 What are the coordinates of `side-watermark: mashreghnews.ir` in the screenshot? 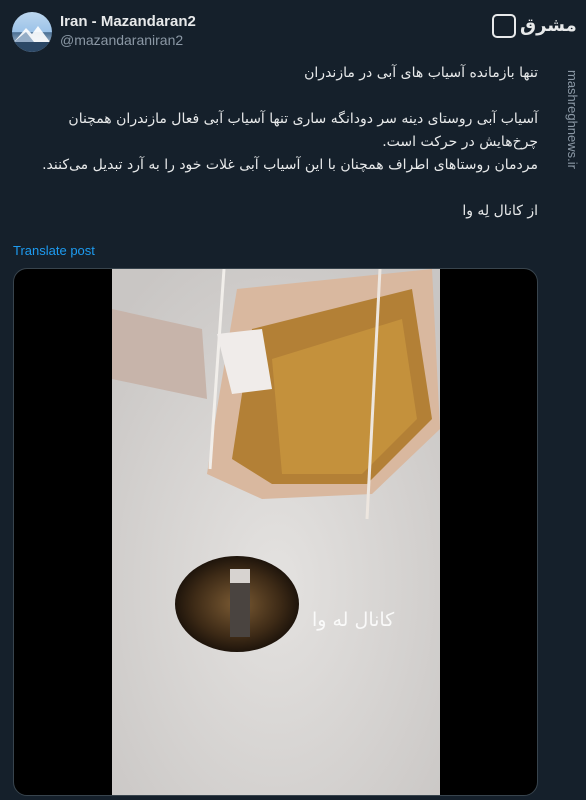 It's located at (573, 150).